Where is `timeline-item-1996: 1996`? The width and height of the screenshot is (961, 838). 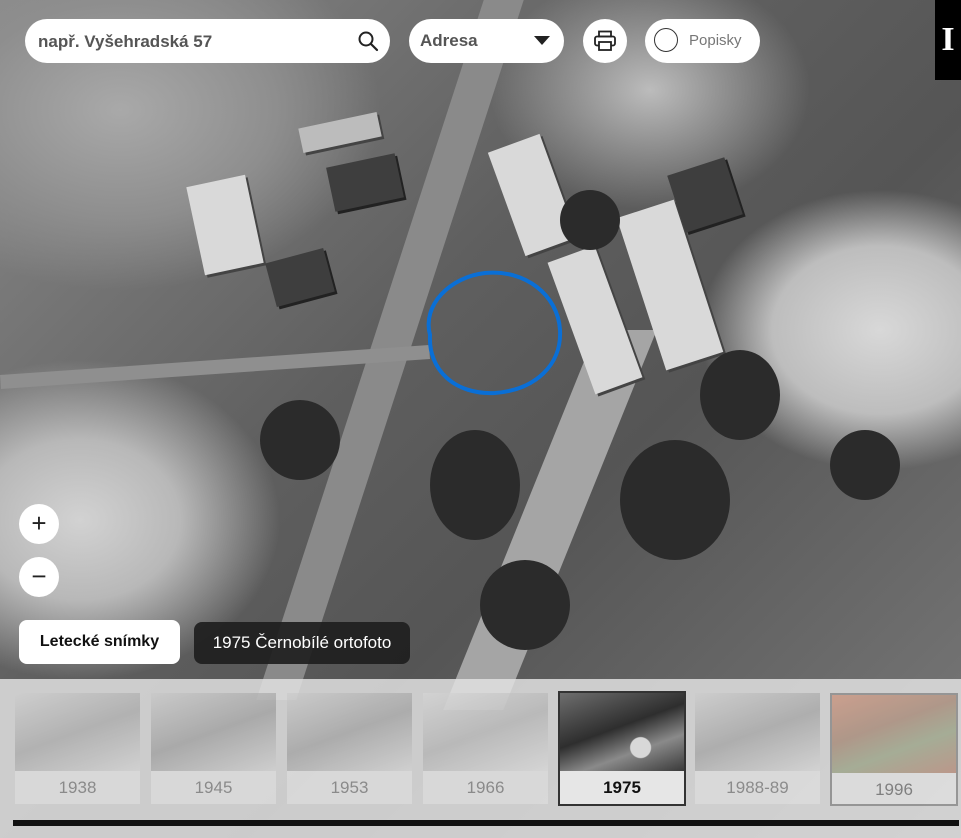 timeline-item-1996: 1996 is located at coordinates (894, 749).